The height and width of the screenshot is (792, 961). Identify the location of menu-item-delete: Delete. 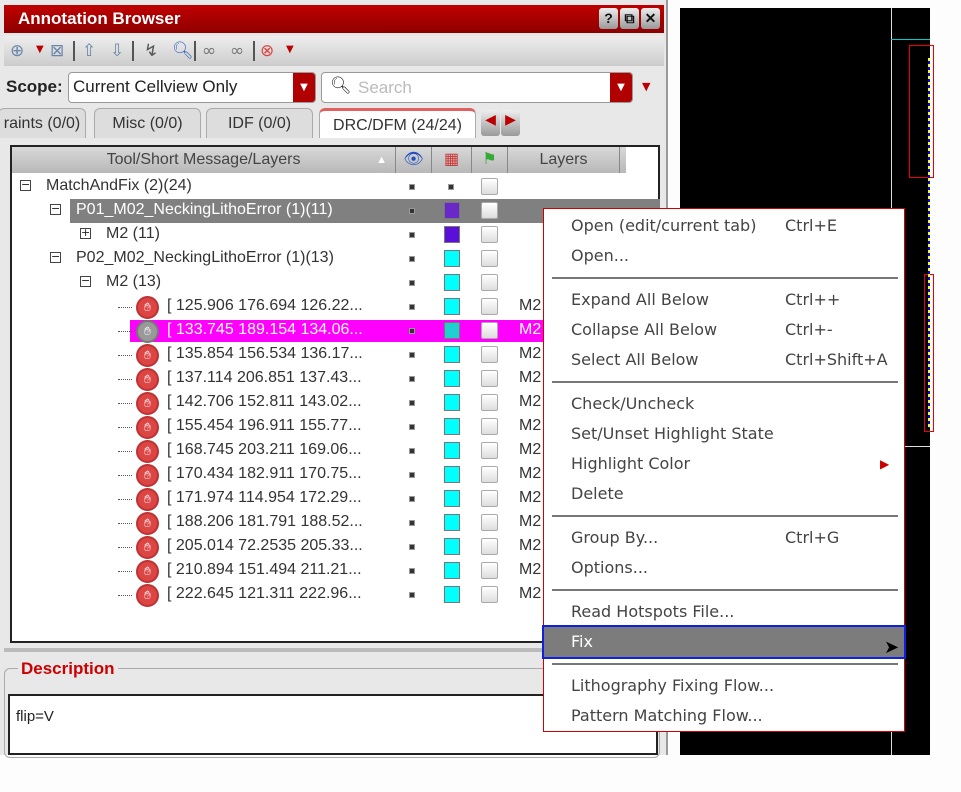
(724, 494).